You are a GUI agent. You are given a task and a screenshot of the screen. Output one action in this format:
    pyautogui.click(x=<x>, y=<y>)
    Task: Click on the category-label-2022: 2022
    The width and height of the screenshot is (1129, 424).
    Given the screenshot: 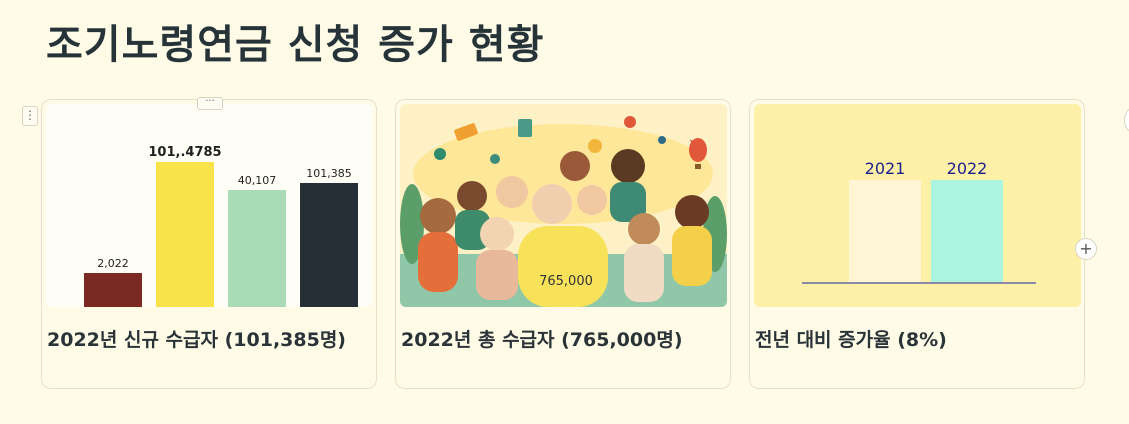 What is the action you would take?
    pyautogui.click(x=967, y=168)
    